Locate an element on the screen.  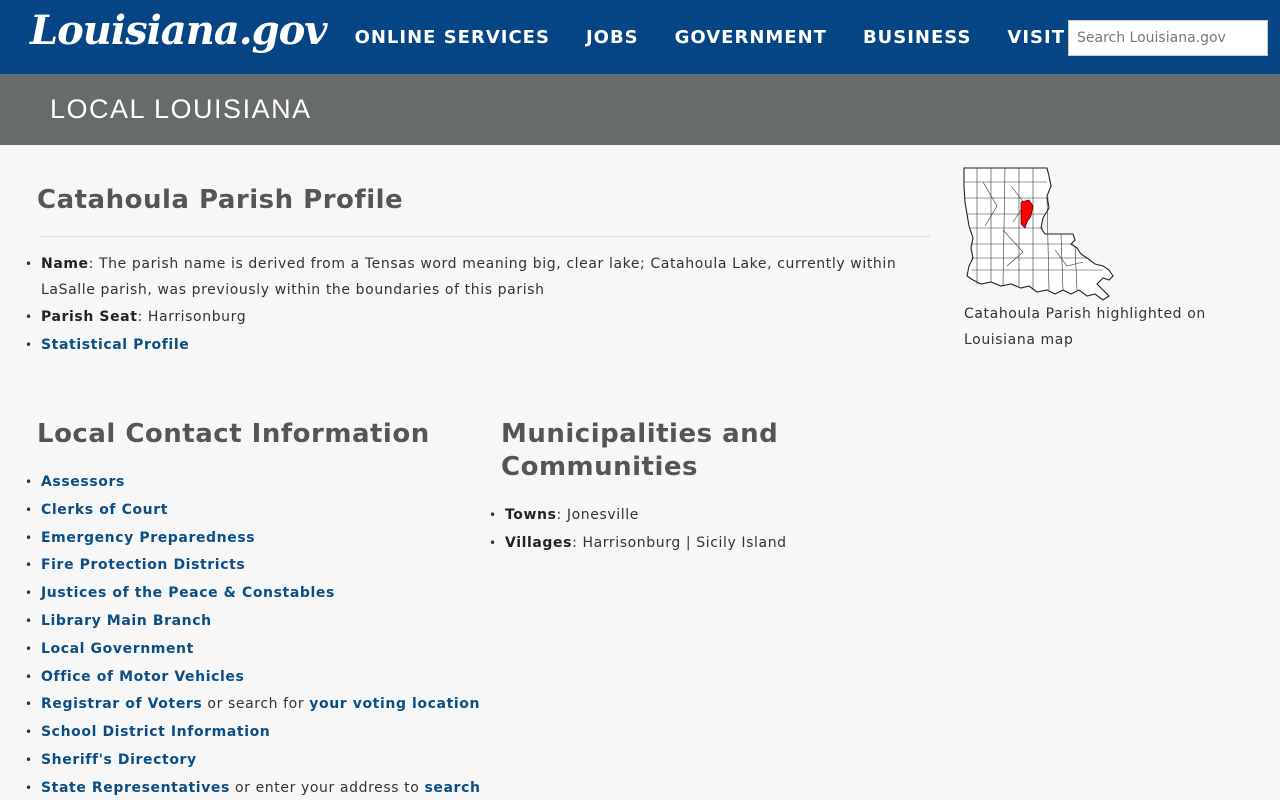
section-banner: LOCAL LOUISIANA is located at coordinates (640, 109).